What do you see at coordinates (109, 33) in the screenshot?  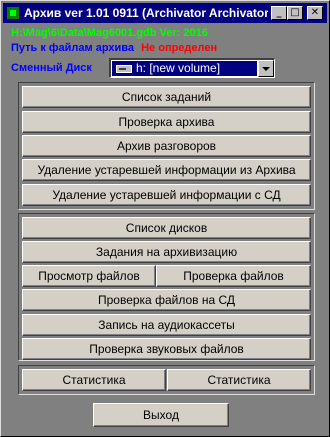 I see `database-path: H:\Mag\6\Data\Mag6001.gdb Ver: 2016` at bounding box center [109, 33].